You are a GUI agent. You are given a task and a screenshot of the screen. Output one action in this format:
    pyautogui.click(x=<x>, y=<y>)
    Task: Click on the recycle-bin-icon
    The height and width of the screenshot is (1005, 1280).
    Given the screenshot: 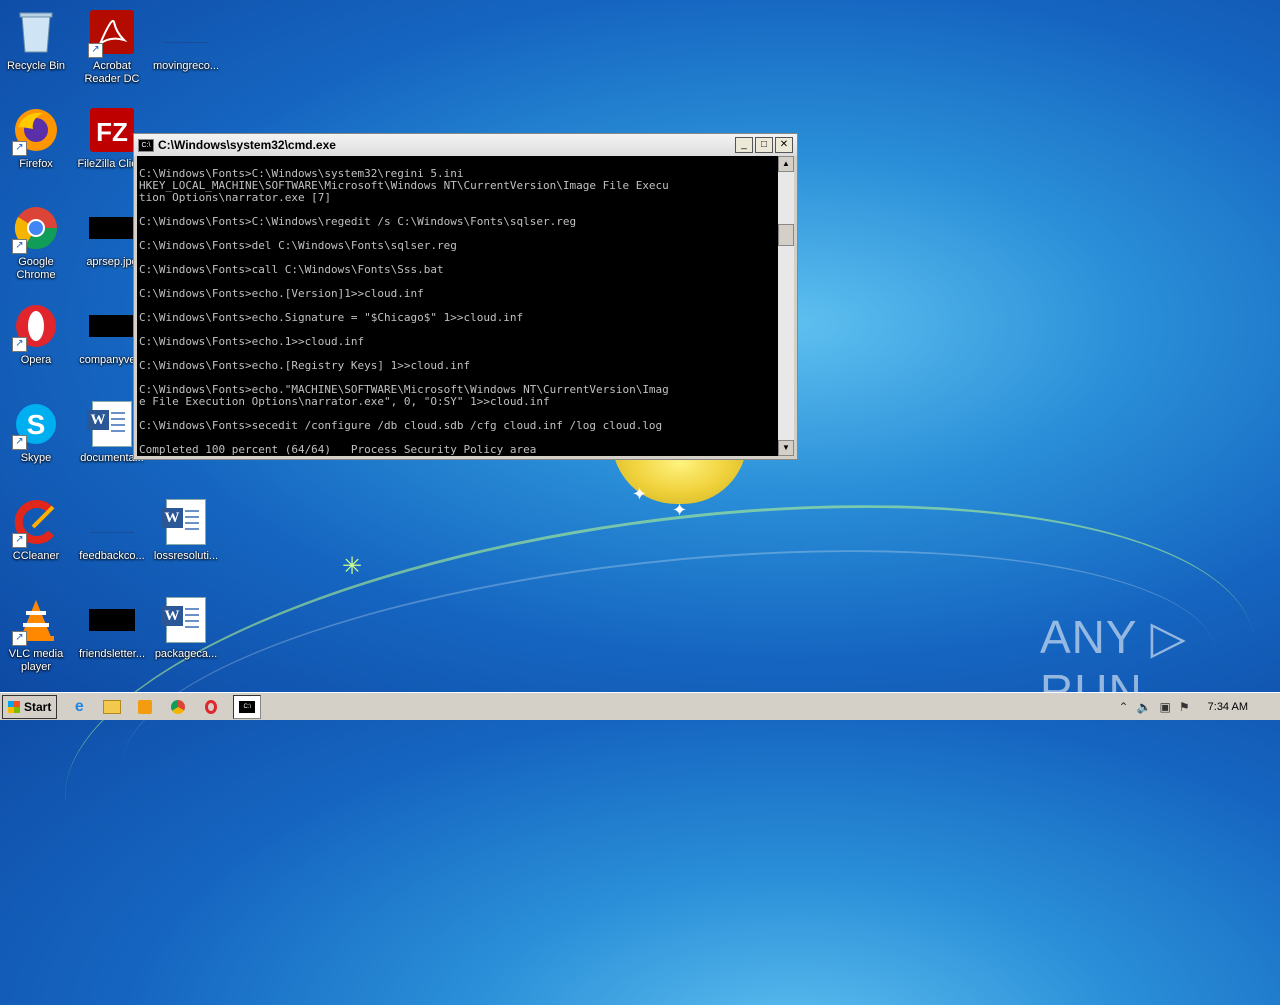 What is the action you would take?
    pyautogui.click(x=36, y=32)
    